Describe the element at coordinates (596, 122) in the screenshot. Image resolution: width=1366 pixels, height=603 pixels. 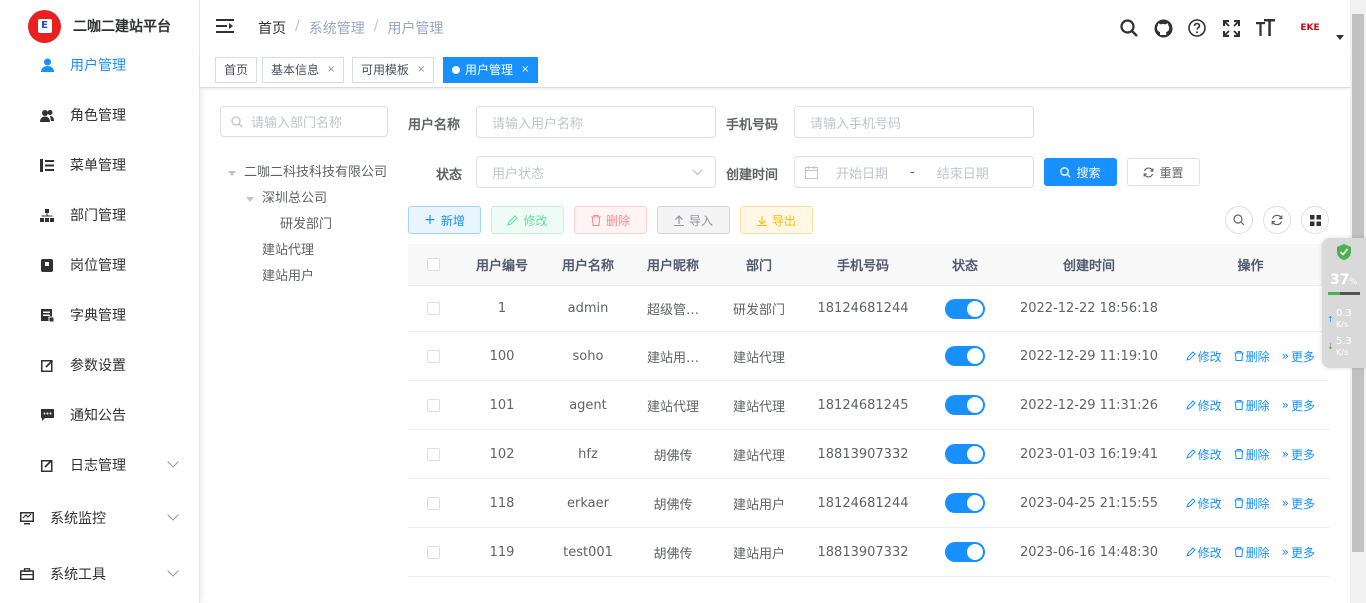
I see `username-input: 请输入用户名称` at that location.